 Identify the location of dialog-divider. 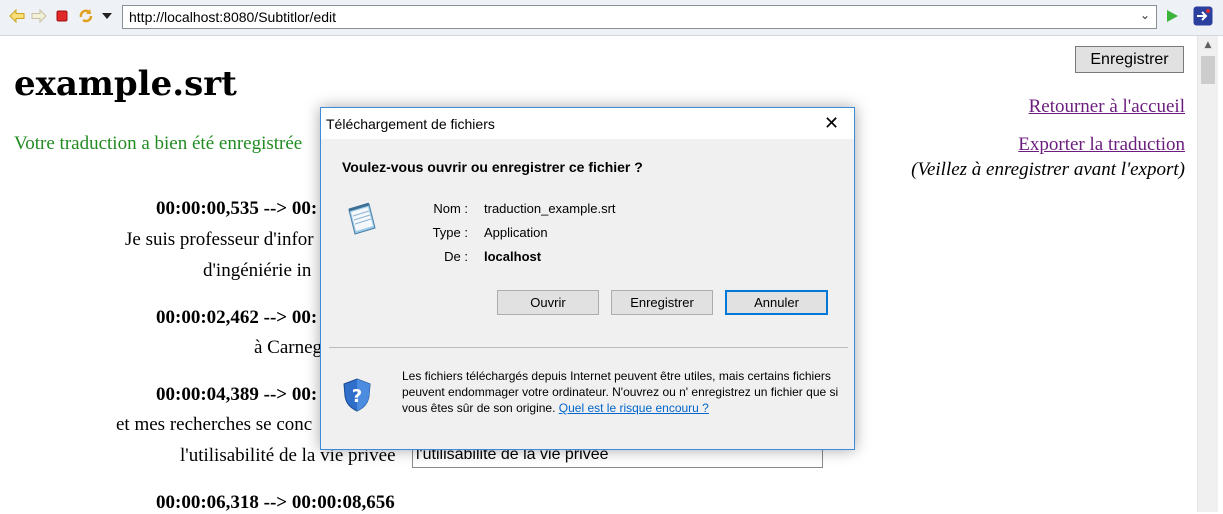
(588, 347).